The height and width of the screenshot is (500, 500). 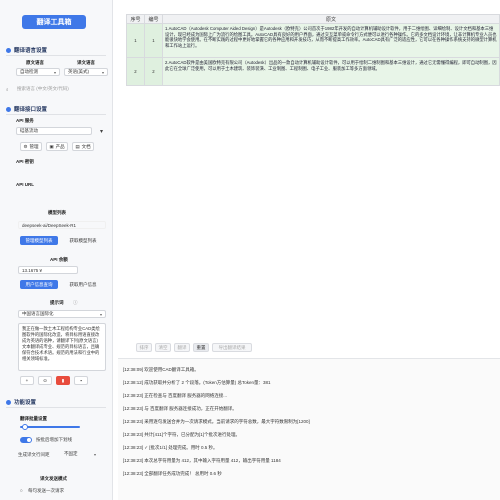 I want to click on api-section-title: 翻译接口设置, so click(x=26, y=109).